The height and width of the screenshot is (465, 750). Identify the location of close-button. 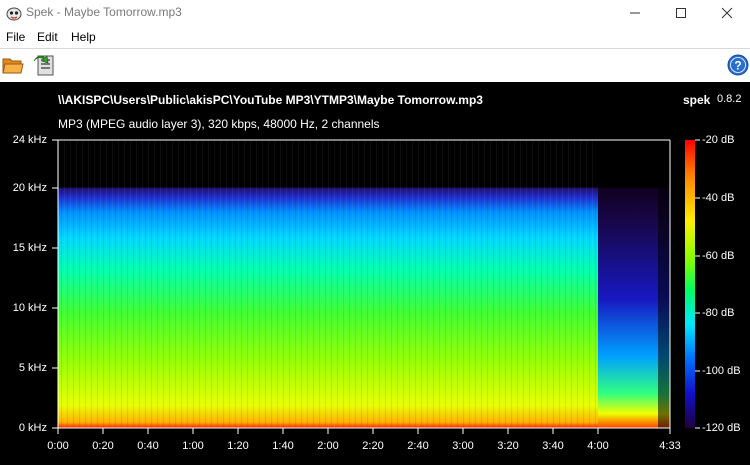
(727, 13).